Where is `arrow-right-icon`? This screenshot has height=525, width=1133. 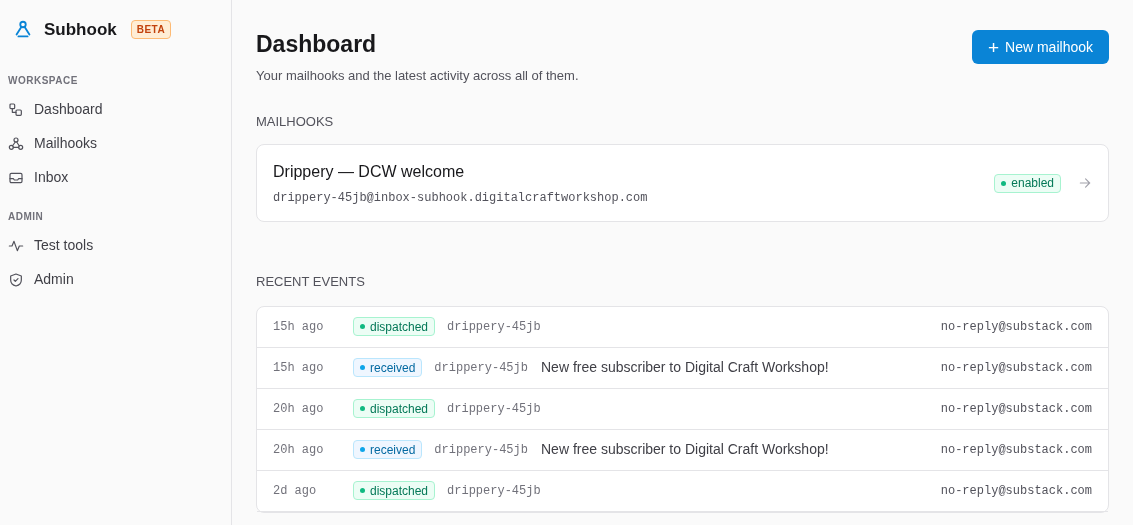
arrow-right-icon is located at coordinates (1085, 183).